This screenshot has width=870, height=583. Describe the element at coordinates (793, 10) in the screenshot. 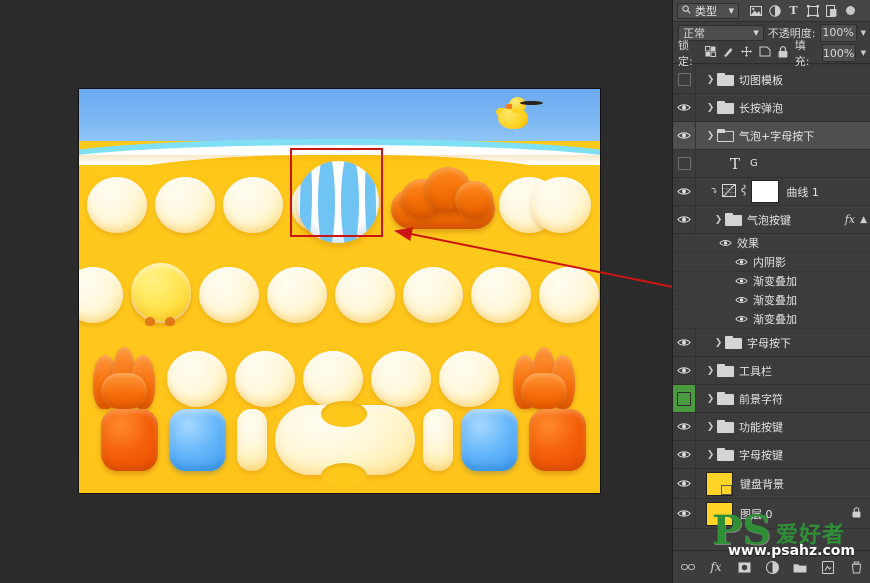

I see `type-filter-icon: T` at that location.